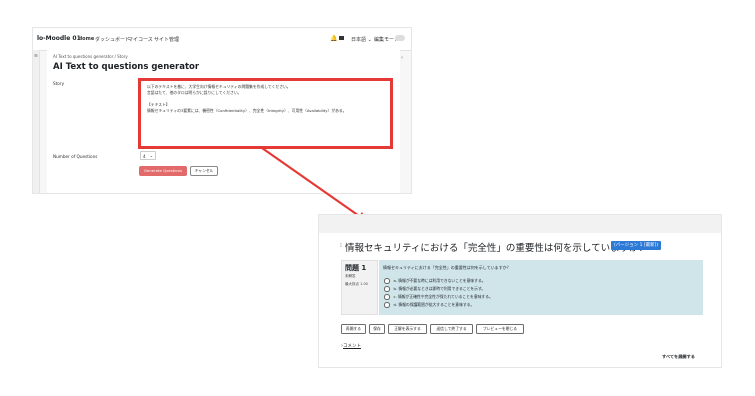 This screenshot has height=396, width=755. I want to click on version-badge: (バージョン 1 [最新]), so click(636, 245).